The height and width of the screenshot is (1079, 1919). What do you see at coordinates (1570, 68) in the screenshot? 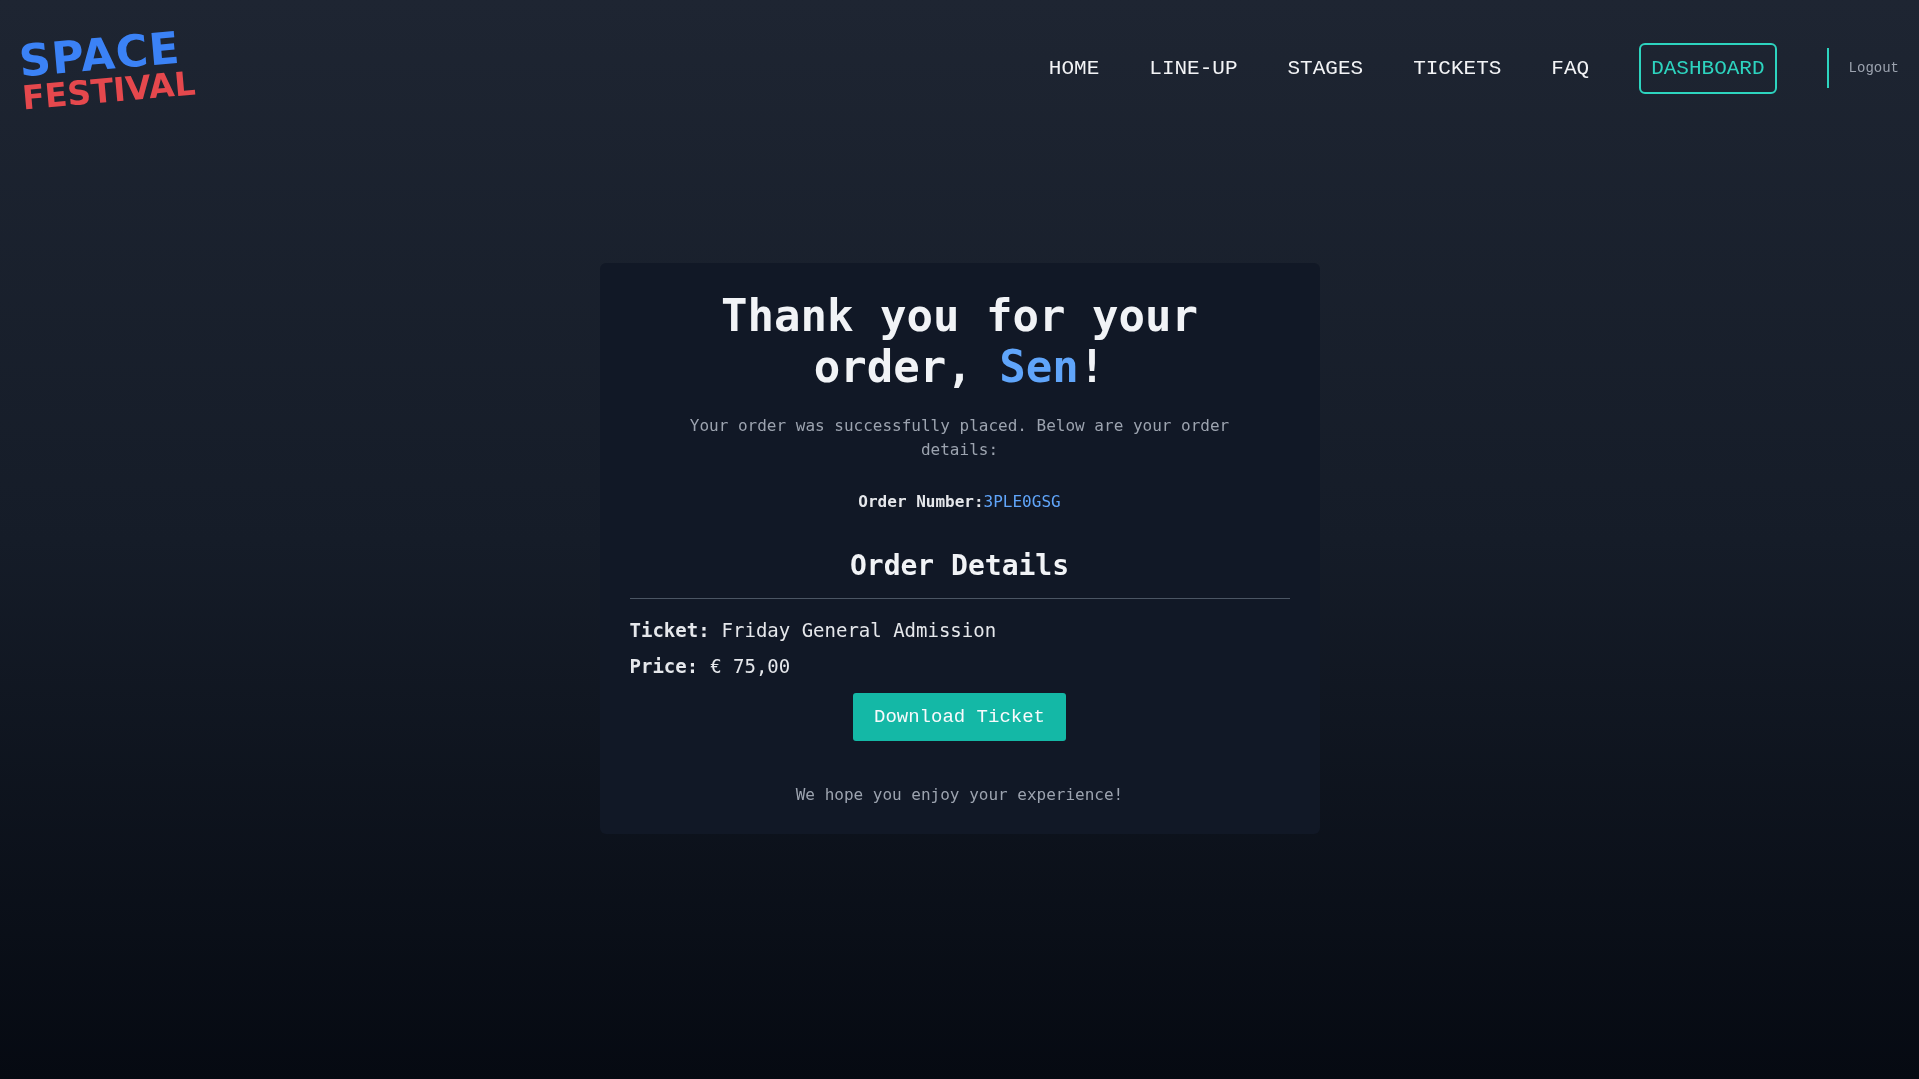
I see `nav-link: FAQ` at bounding box center [1570, 68].